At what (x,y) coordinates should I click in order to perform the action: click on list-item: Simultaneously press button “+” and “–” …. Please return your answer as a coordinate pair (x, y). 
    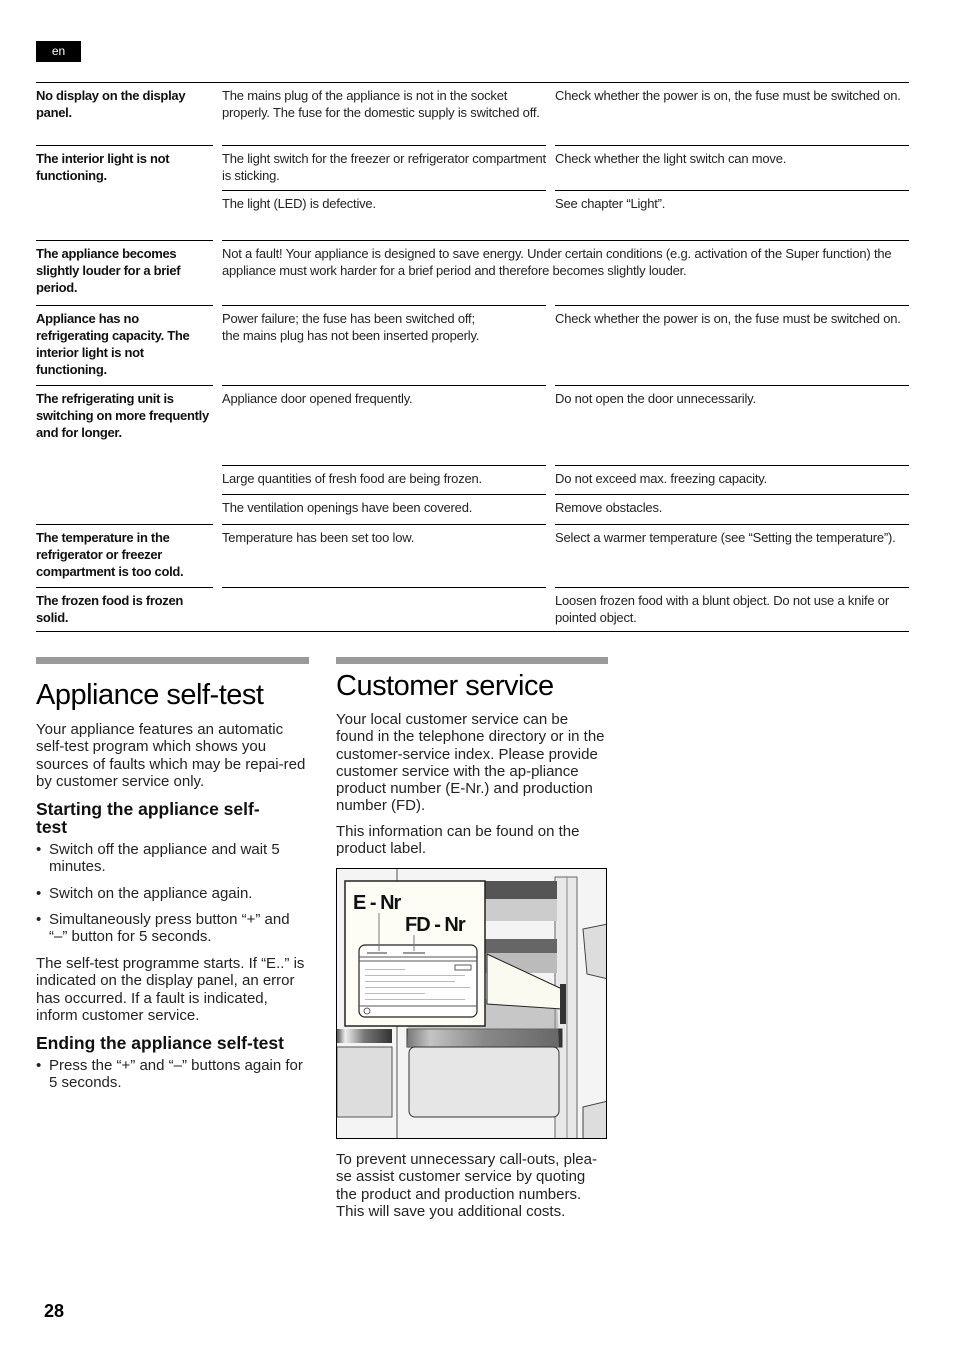
    Looking at the image, I should click on (172, 928).